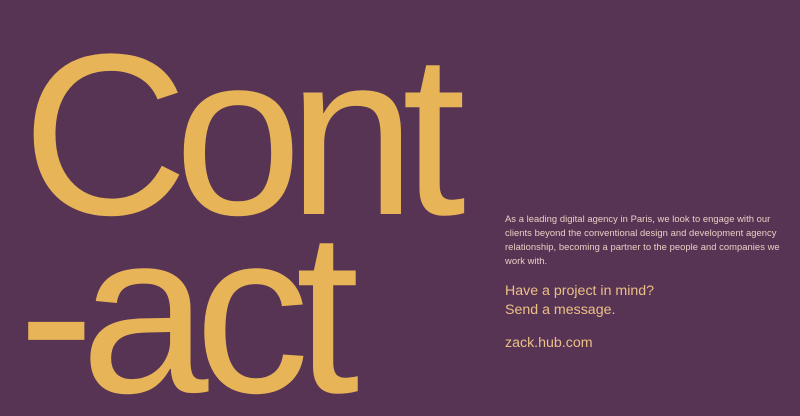  I want to click on call-to-action: Have a project in mind? Send a message., so click(647, 301).